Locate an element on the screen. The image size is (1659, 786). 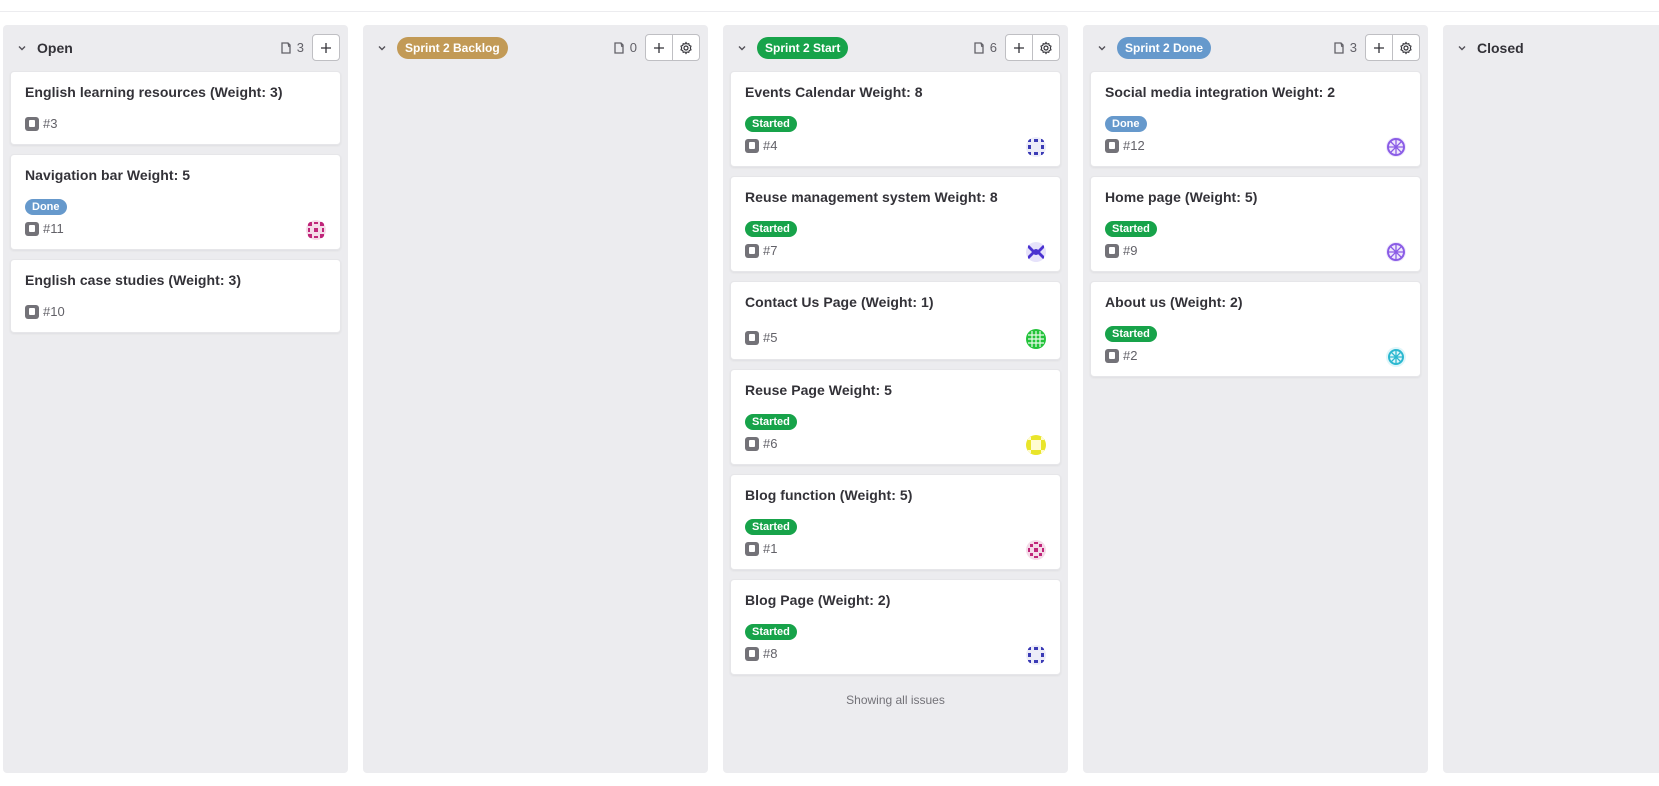
issue-count-value: 0 is located at coordinates (633, 47).